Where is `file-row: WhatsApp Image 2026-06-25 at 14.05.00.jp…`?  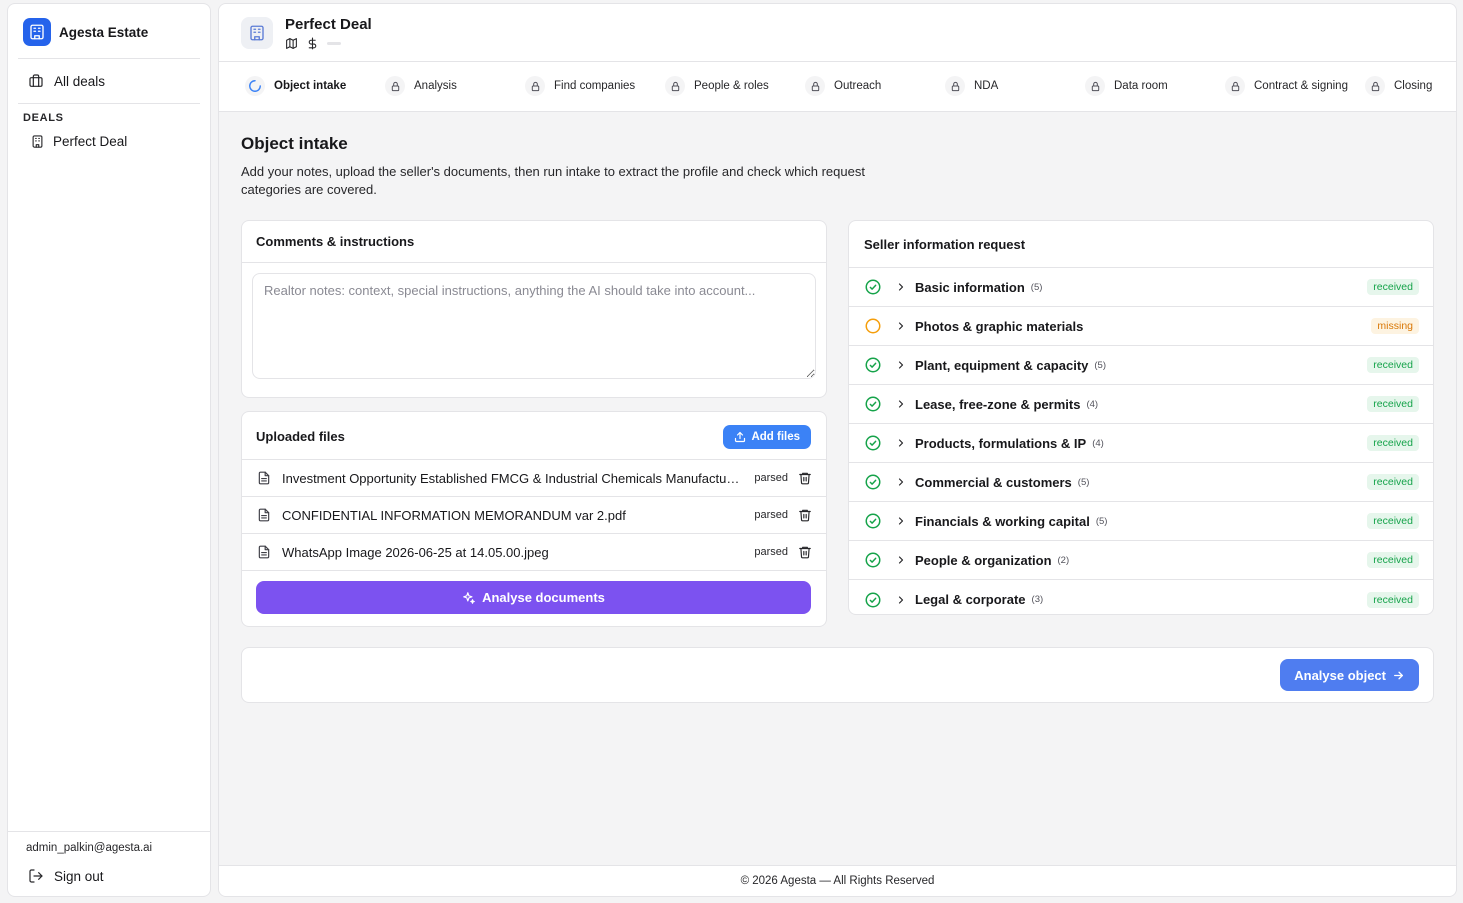 file-row: WhatsApp Image 2026-06-25 at 14.05.00.jp… is located at coordinates (534, 552).